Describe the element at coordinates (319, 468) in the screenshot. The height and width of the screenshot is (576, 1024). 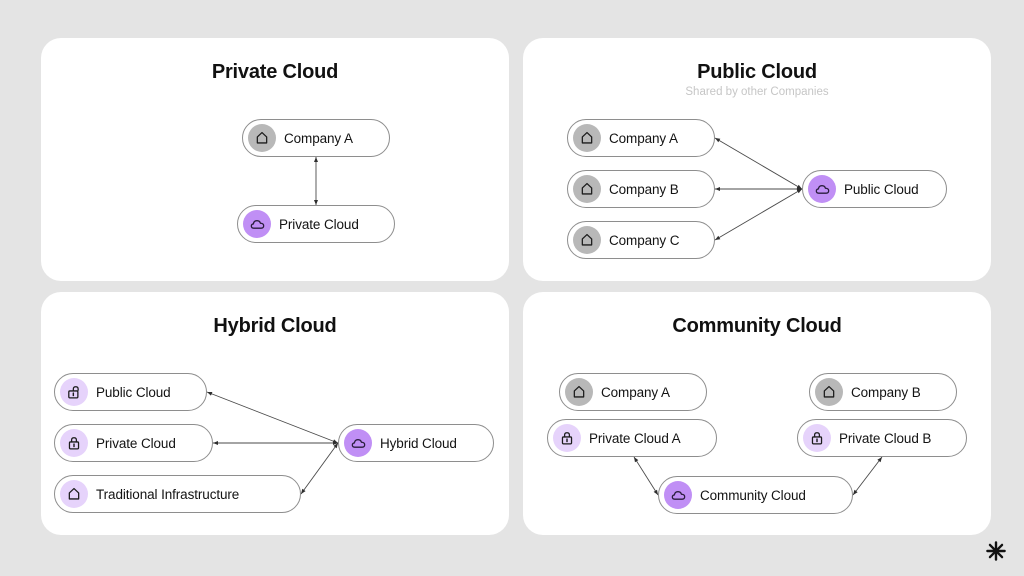
I see `edge-traditional-infrastructure-to-hybrid-cloud` at that location.